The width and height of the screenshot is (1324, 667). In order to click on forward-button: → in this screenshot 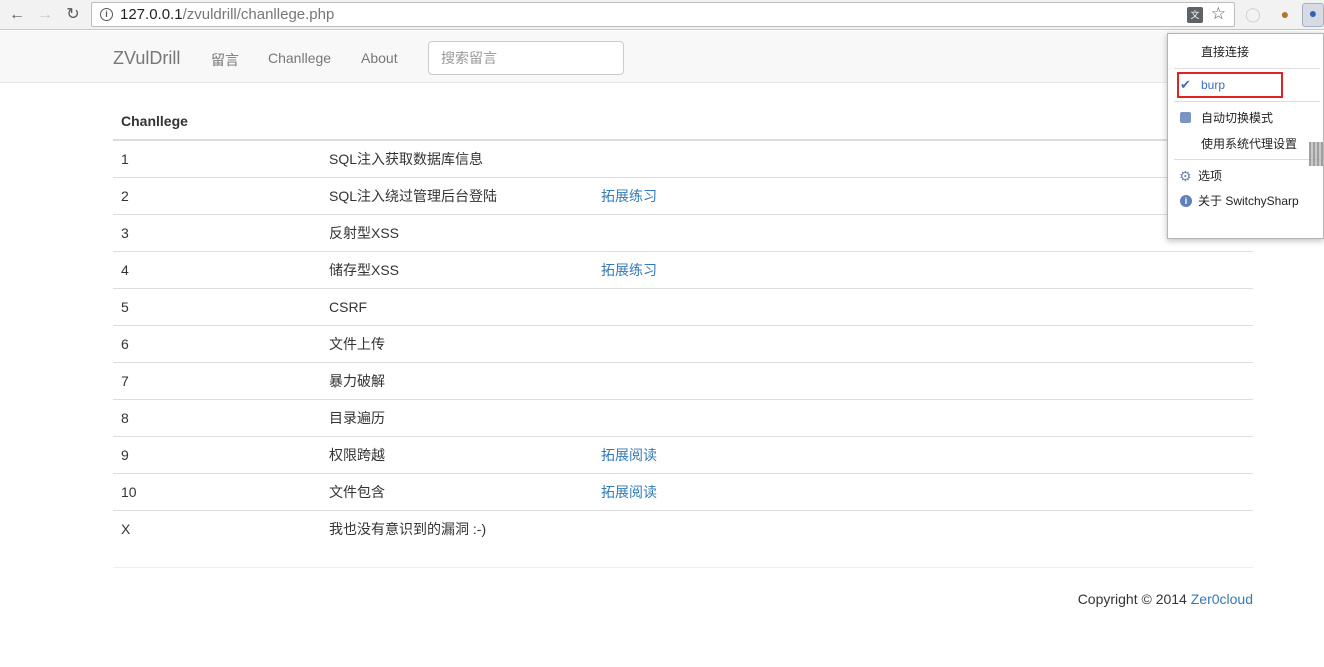, I will do `click(45, 15)`.